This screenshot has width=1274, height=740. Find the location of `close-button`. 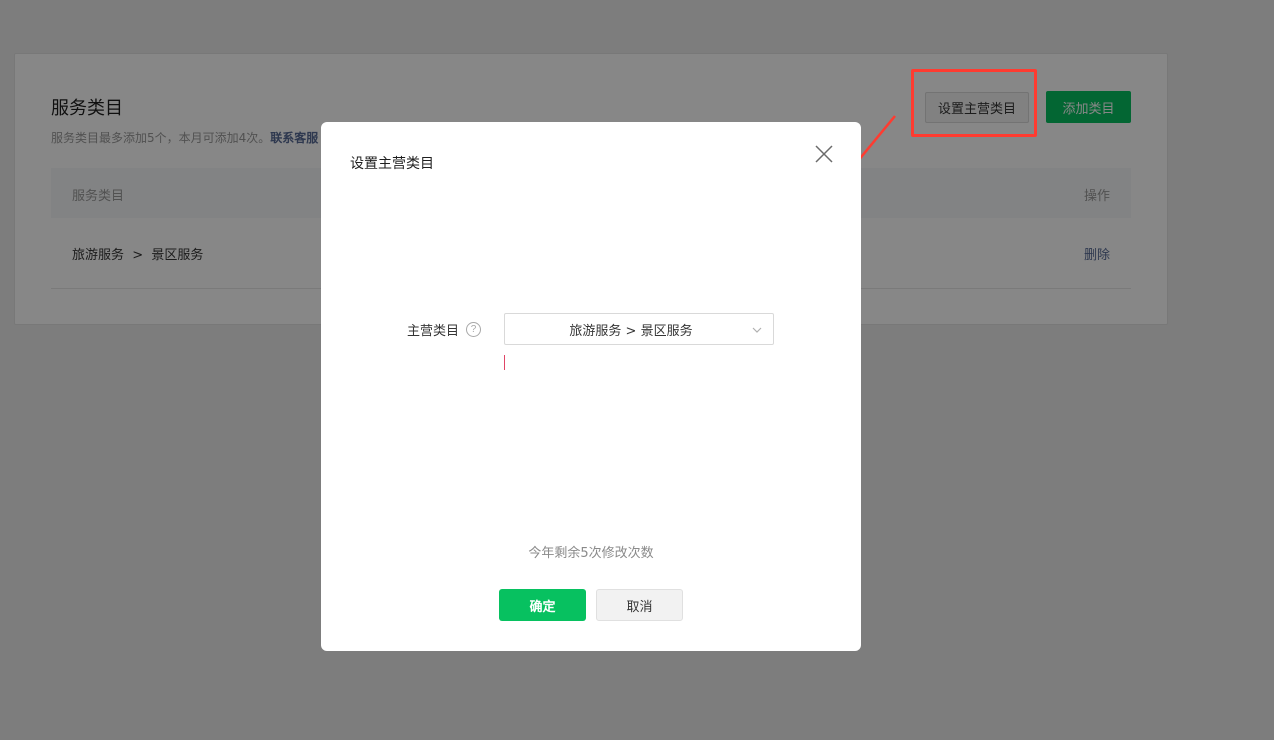

close-button is located at coordinates (824, 154).